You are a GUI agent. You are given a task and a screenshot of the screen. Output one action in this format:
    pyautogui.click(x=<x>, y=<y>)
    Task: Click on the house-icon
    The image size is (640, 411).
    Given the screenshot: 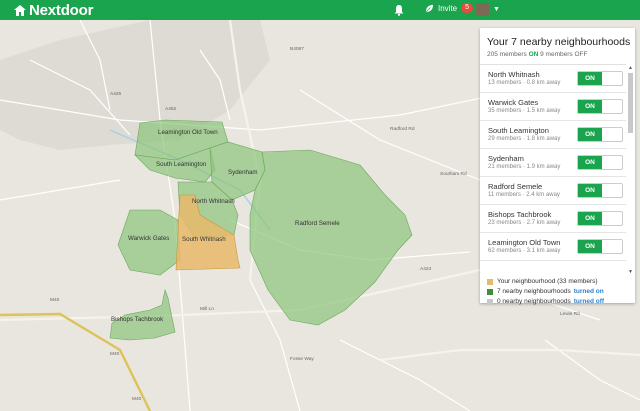 What is the action you would take?
    pyautogui.click(x=20, y=10)
    